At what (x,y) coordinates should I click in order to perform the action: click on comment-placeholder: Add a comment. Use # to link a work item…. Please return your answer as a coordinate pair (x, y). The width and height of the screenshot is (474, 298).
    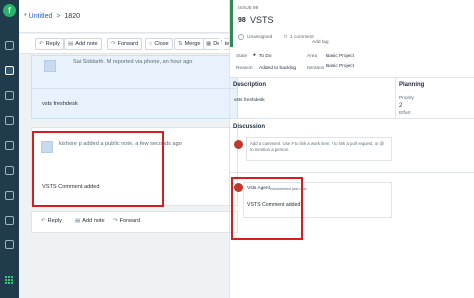
    Looking at the image, I should click on (317, 146).